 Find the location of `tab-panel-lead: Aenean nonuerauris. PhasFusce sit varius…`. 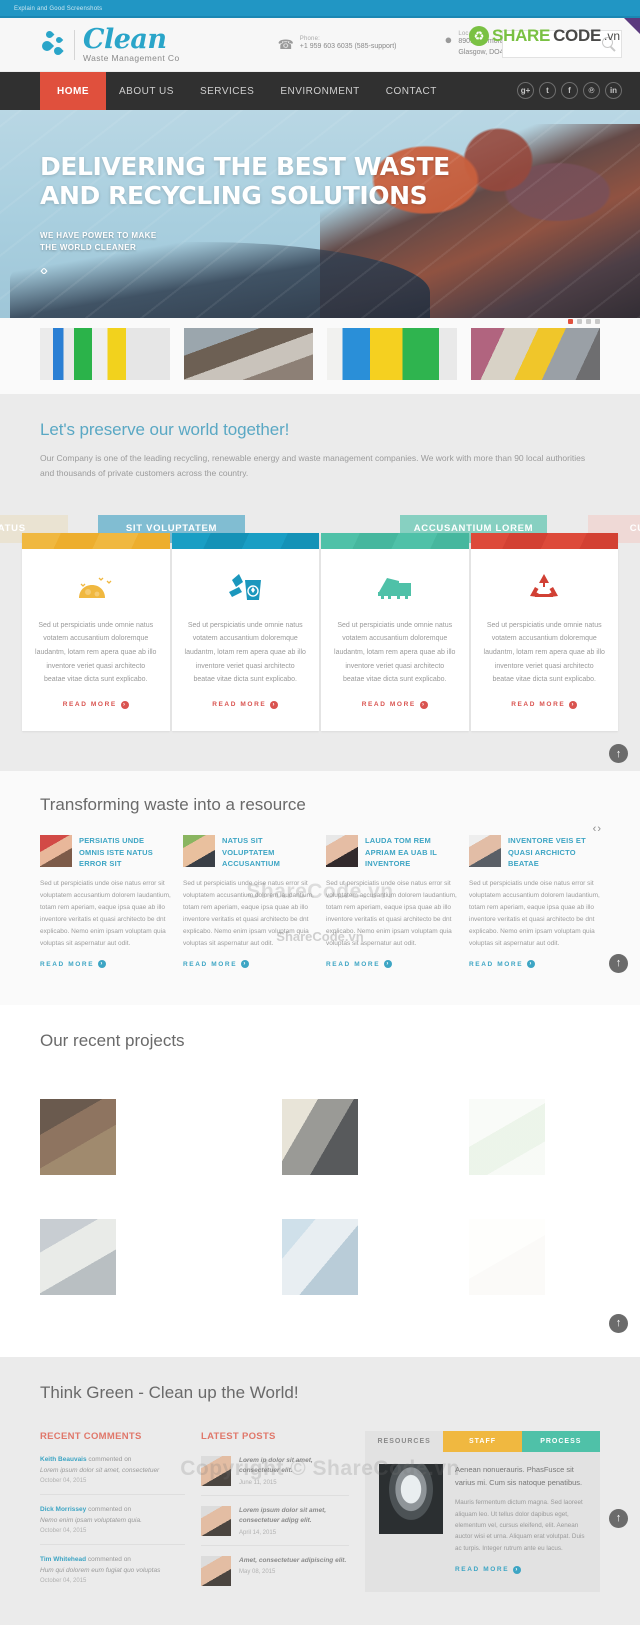

tab-panel-lead: Aenean nonuerauris. PhasFusce sit varius… is located at coordinates (519, 1475).